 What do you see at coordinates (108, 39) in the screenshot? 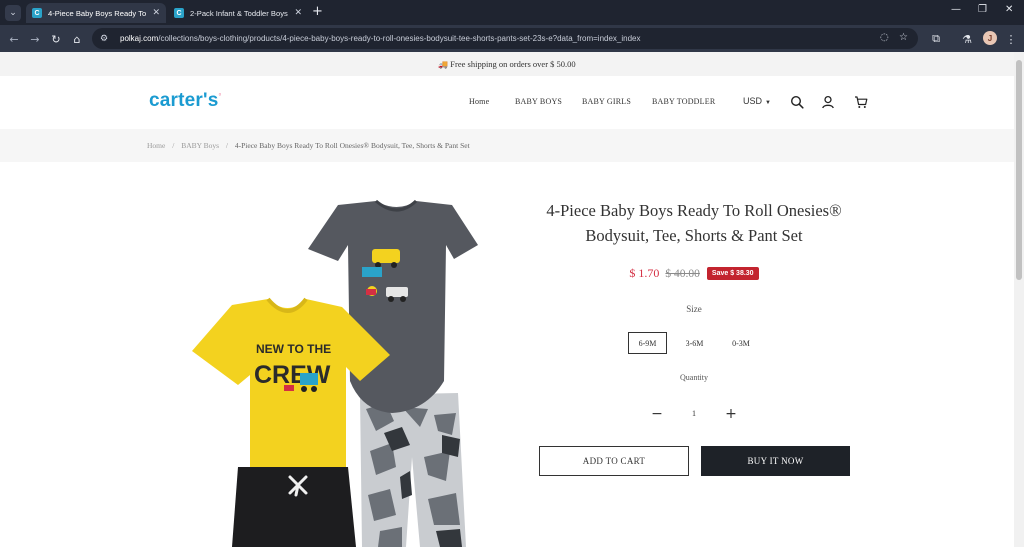
I see `site-info-icon: ⚙` at bounding box center [108, 39].